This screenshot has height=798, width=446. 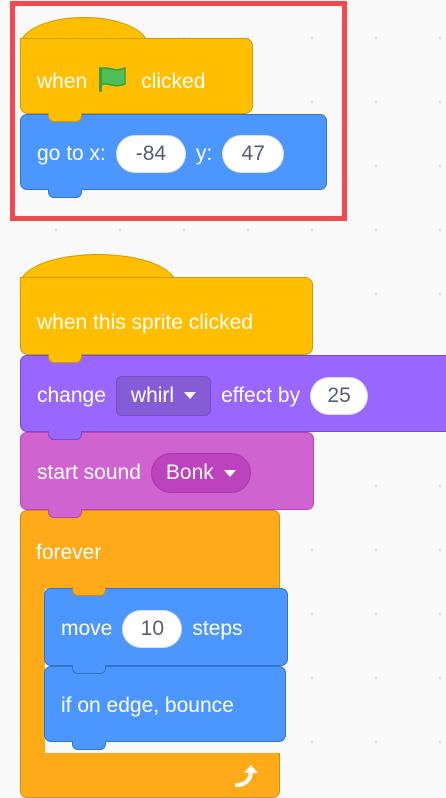 I want to click on start-sound-block: start sound Bonk, so click(x=167, y=471).